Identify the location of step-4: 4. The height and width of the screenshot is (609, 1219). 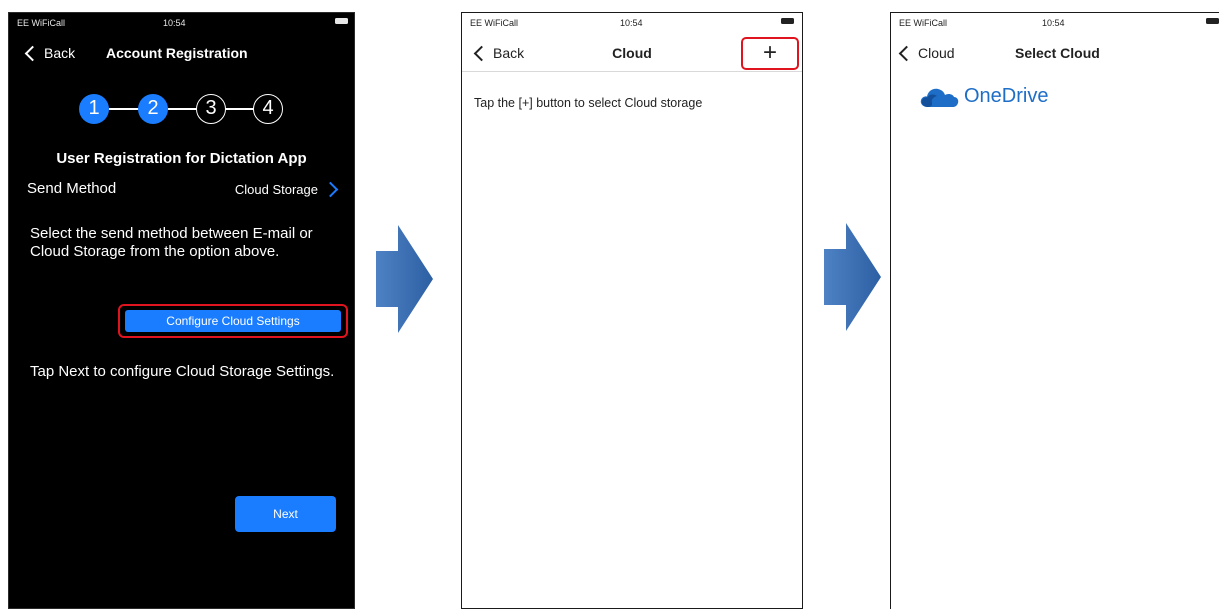
(268, 109).